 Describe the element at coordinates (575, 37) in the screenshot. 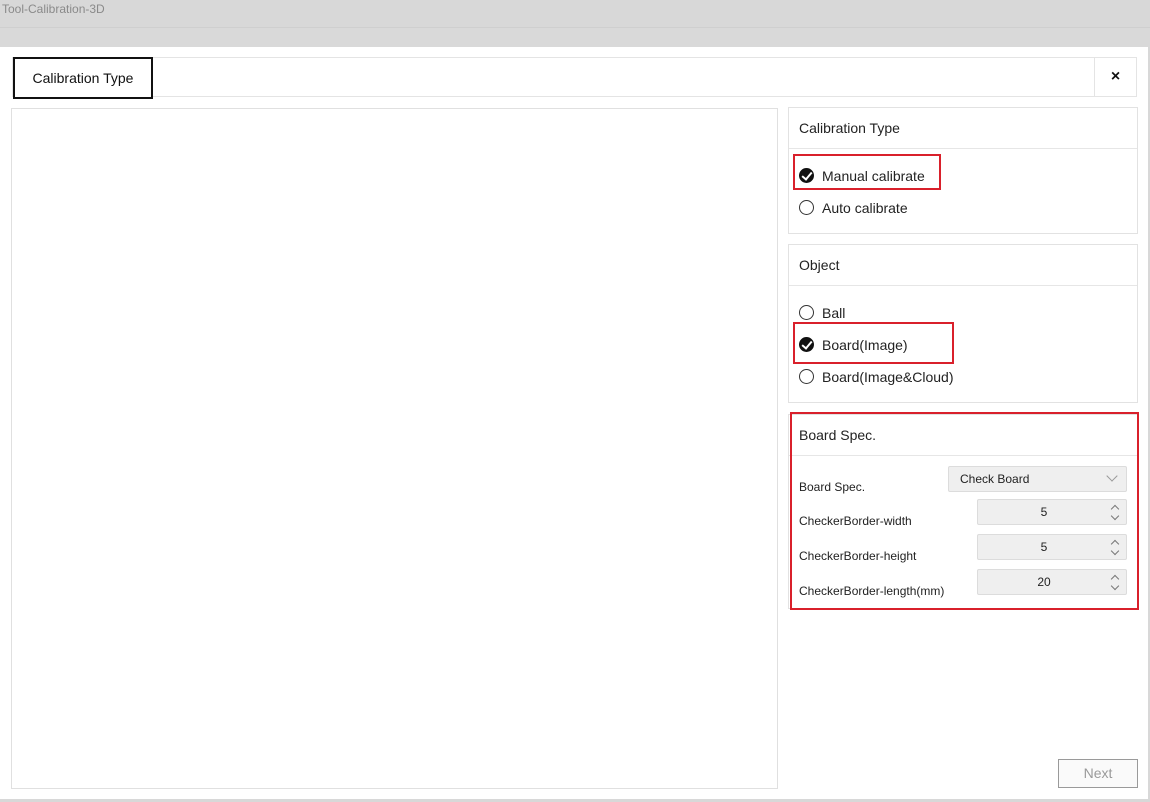

I see `menu-bar` at that location.